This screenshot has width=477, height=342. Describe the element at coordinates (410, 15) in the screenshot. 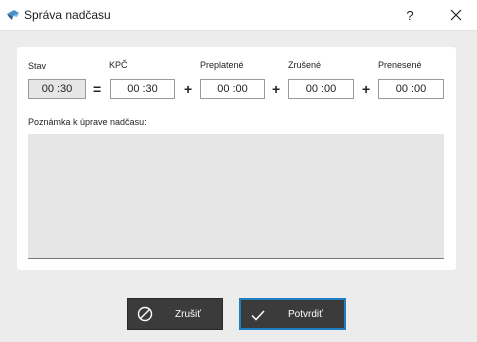

I see `help-button: ?` at that location.